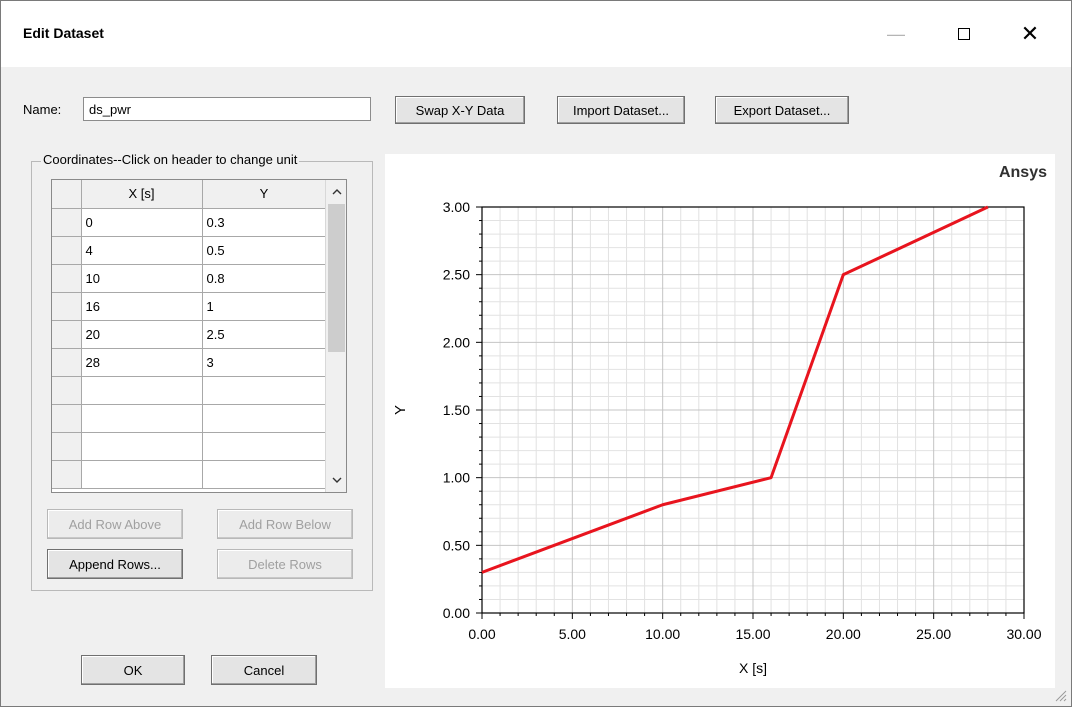 The width and height of the screenshot is (1072, 707). What do you see at coordinates (264, 306) in the screenshot?
I see `y-cell: 1` at bounding box center [264, 306].